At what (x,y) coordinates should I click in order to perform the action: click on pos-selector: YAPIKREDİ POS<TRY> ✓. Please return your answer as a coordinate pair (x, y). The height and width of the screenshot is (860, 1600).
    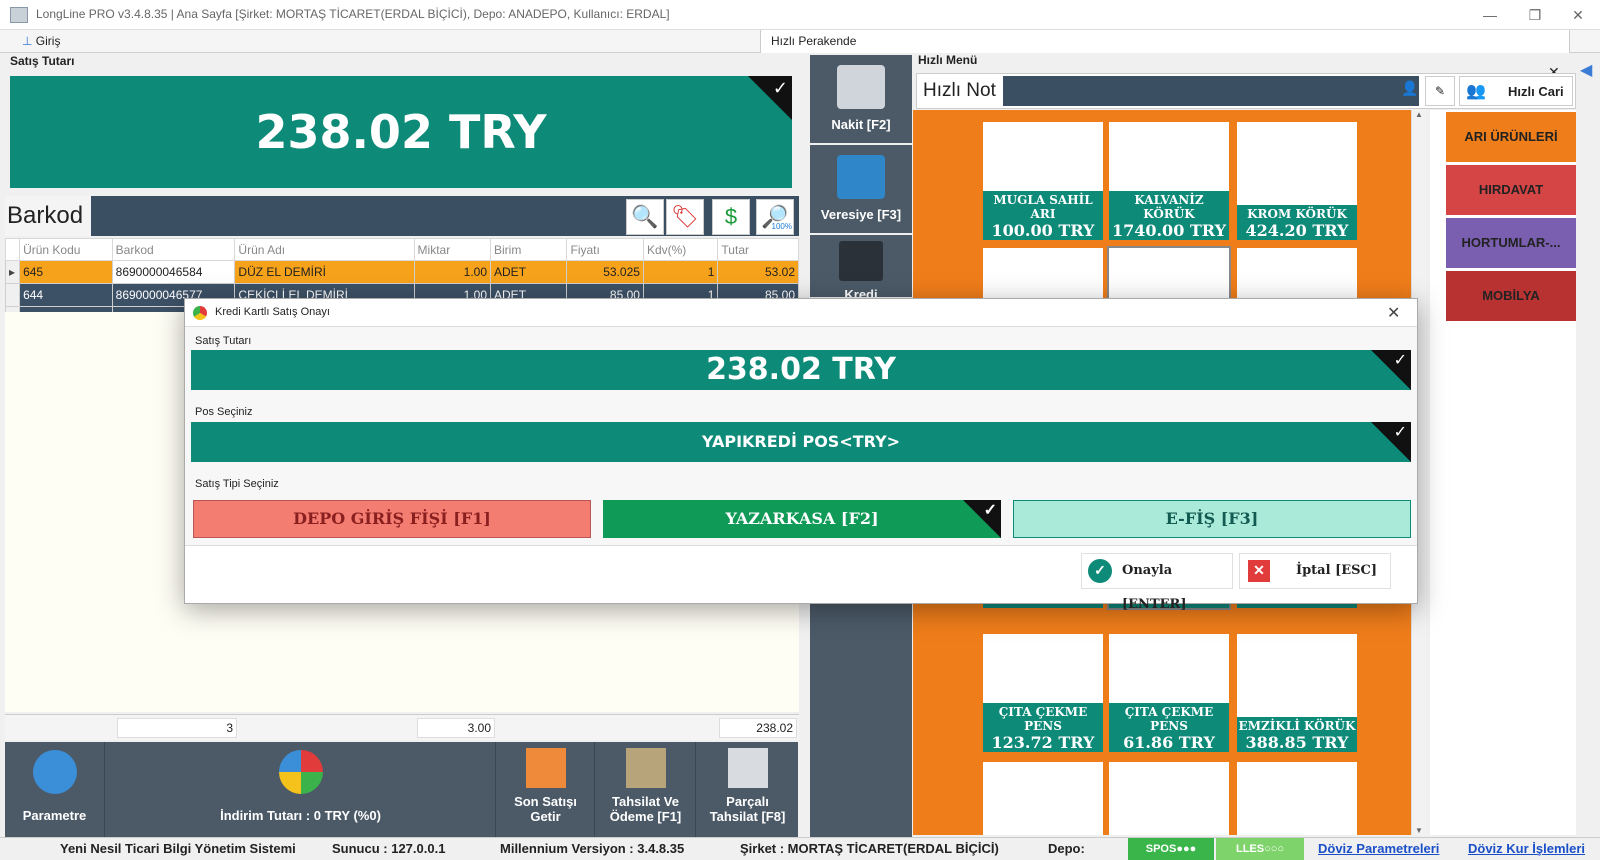
    Looking at the image, I should click on (801, 442).